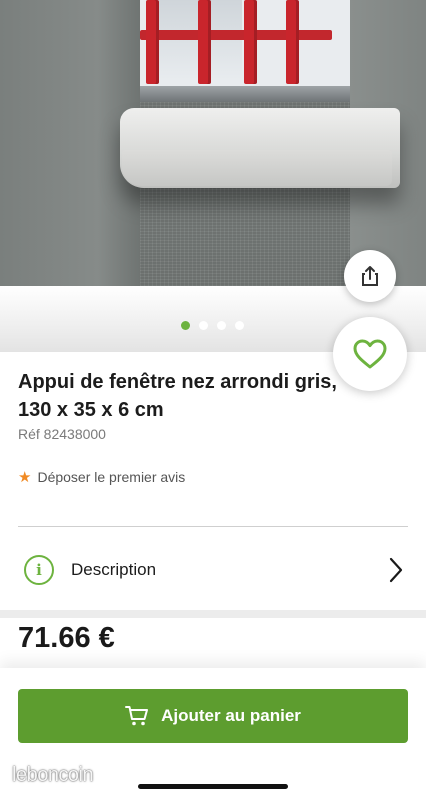 The height and width of the screenshot is (800, 426). I want to click on window-sill-nose, so click(257, 168).